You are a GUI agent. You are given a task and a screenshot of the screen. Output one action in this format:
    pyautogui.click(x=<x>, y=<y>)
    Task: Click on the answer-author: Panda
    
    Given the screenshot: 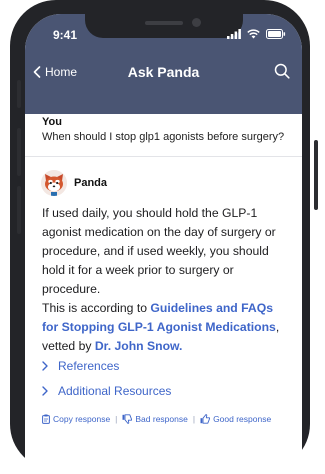 What is the action you would take?
    pyautogui.click(x=91, y=183)
    